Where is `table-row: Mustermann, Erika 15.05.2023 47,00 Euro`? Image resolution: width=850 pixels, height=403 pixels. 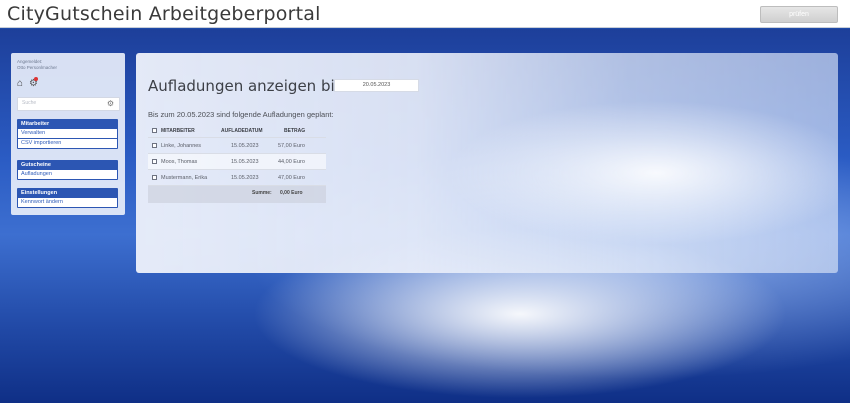
table-row: Mustermann, Erika 15.05.2023 47,00 Euro is located at coordinates (237, 178).